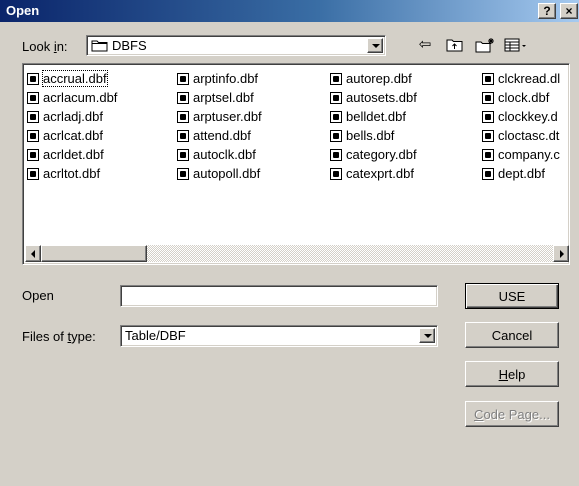  What do you see at coordinates (373, 135) in the screenshot?
I see `file-item: bells.dbf` at bounding box center [373, 135].